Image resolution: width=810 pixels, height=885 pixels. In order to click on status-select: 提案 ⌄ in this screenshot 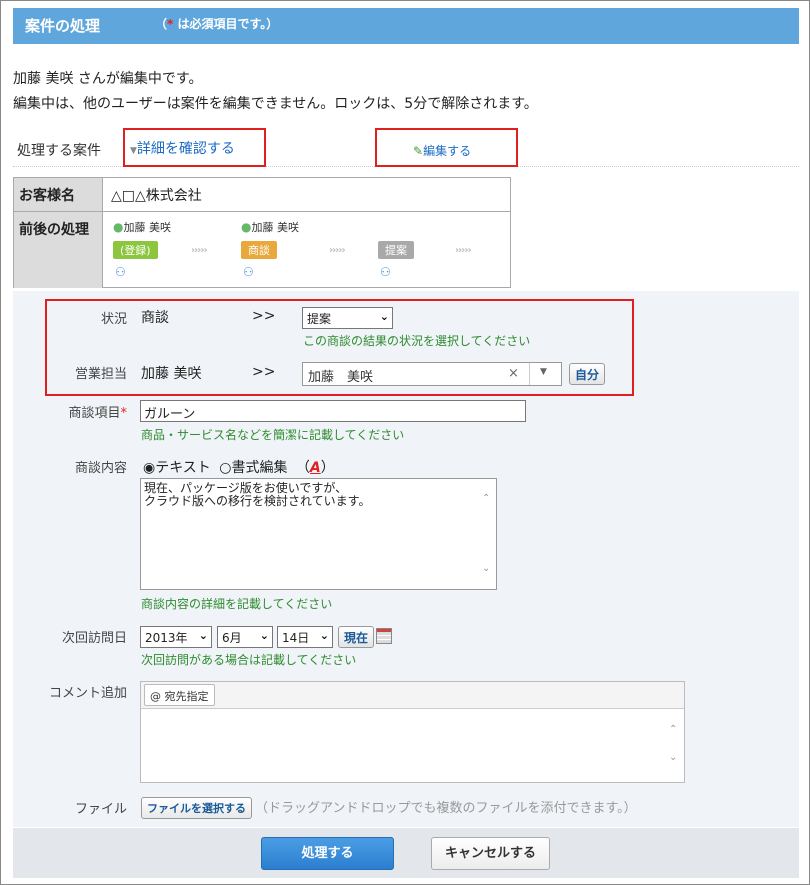, I will do `click(347, 318)`.